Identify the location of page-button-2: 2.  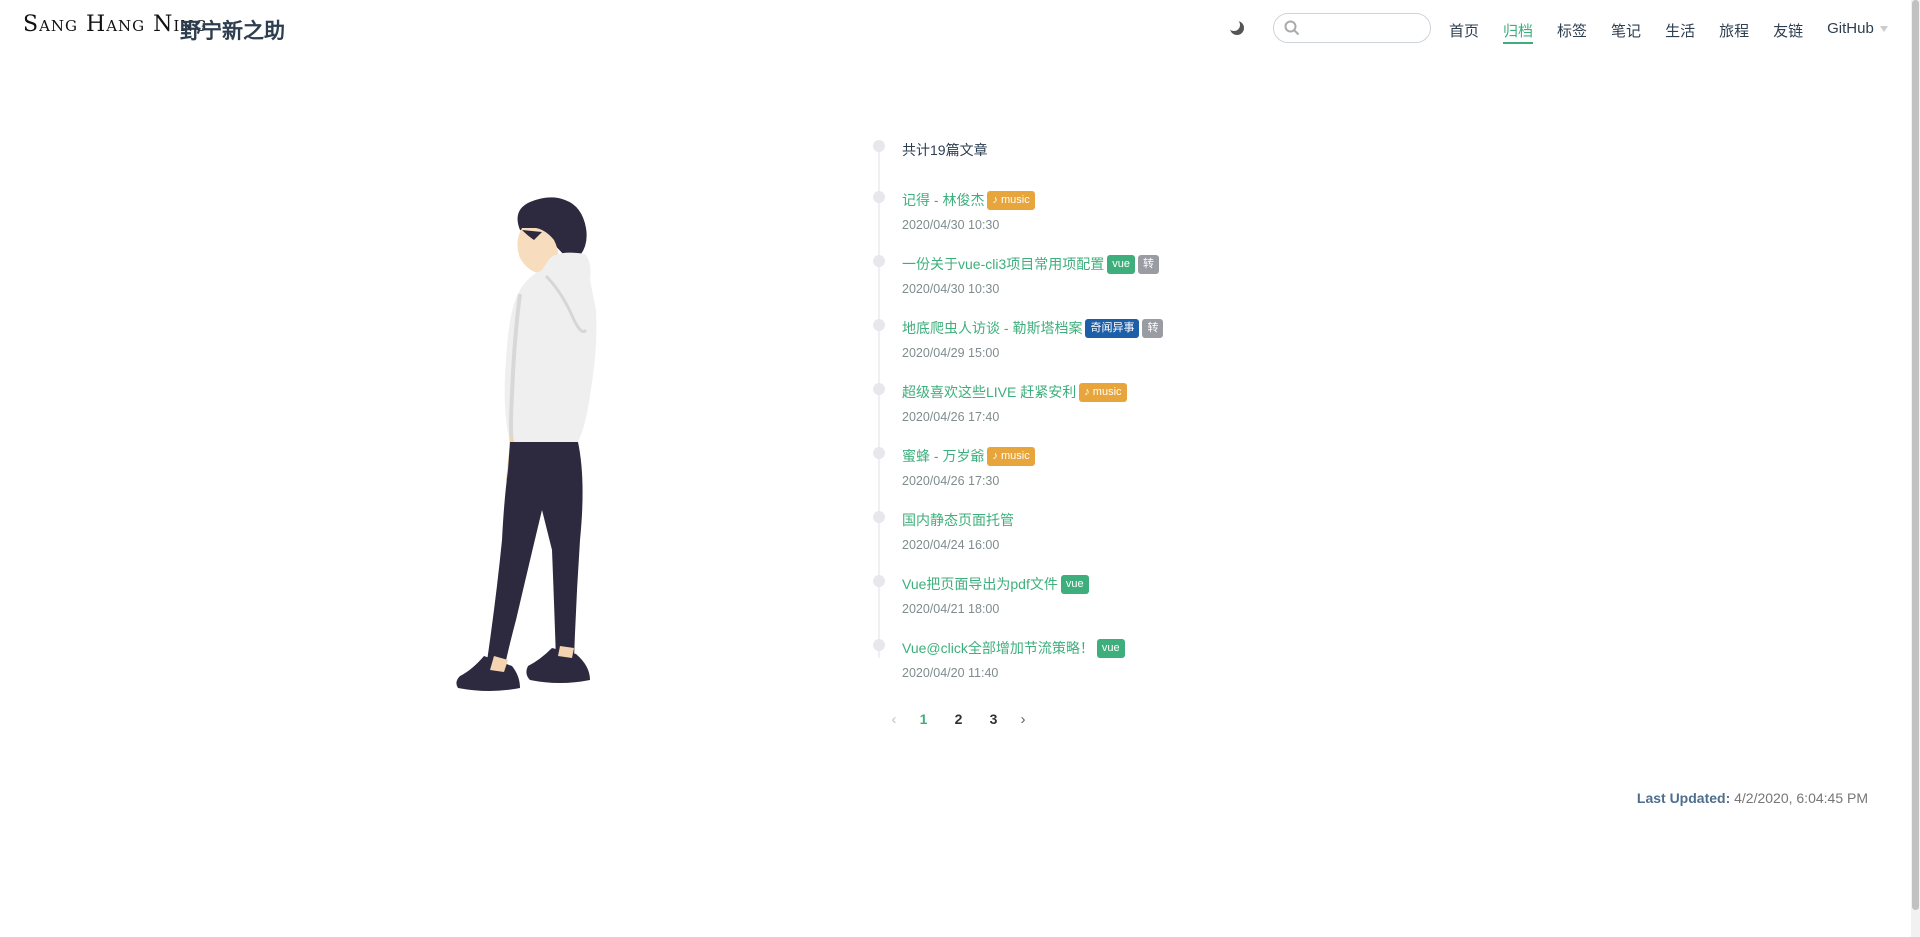
(958, 719).